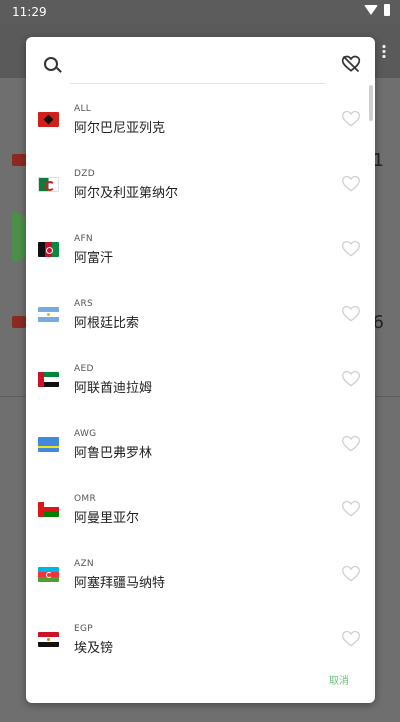 This screenshot has height=722, width=400. What do you see at coordinates (200, 325) in the screenshot?
I see `currency-item-ars: ARS 阿根廷比索` at bounding box center [200, 325].